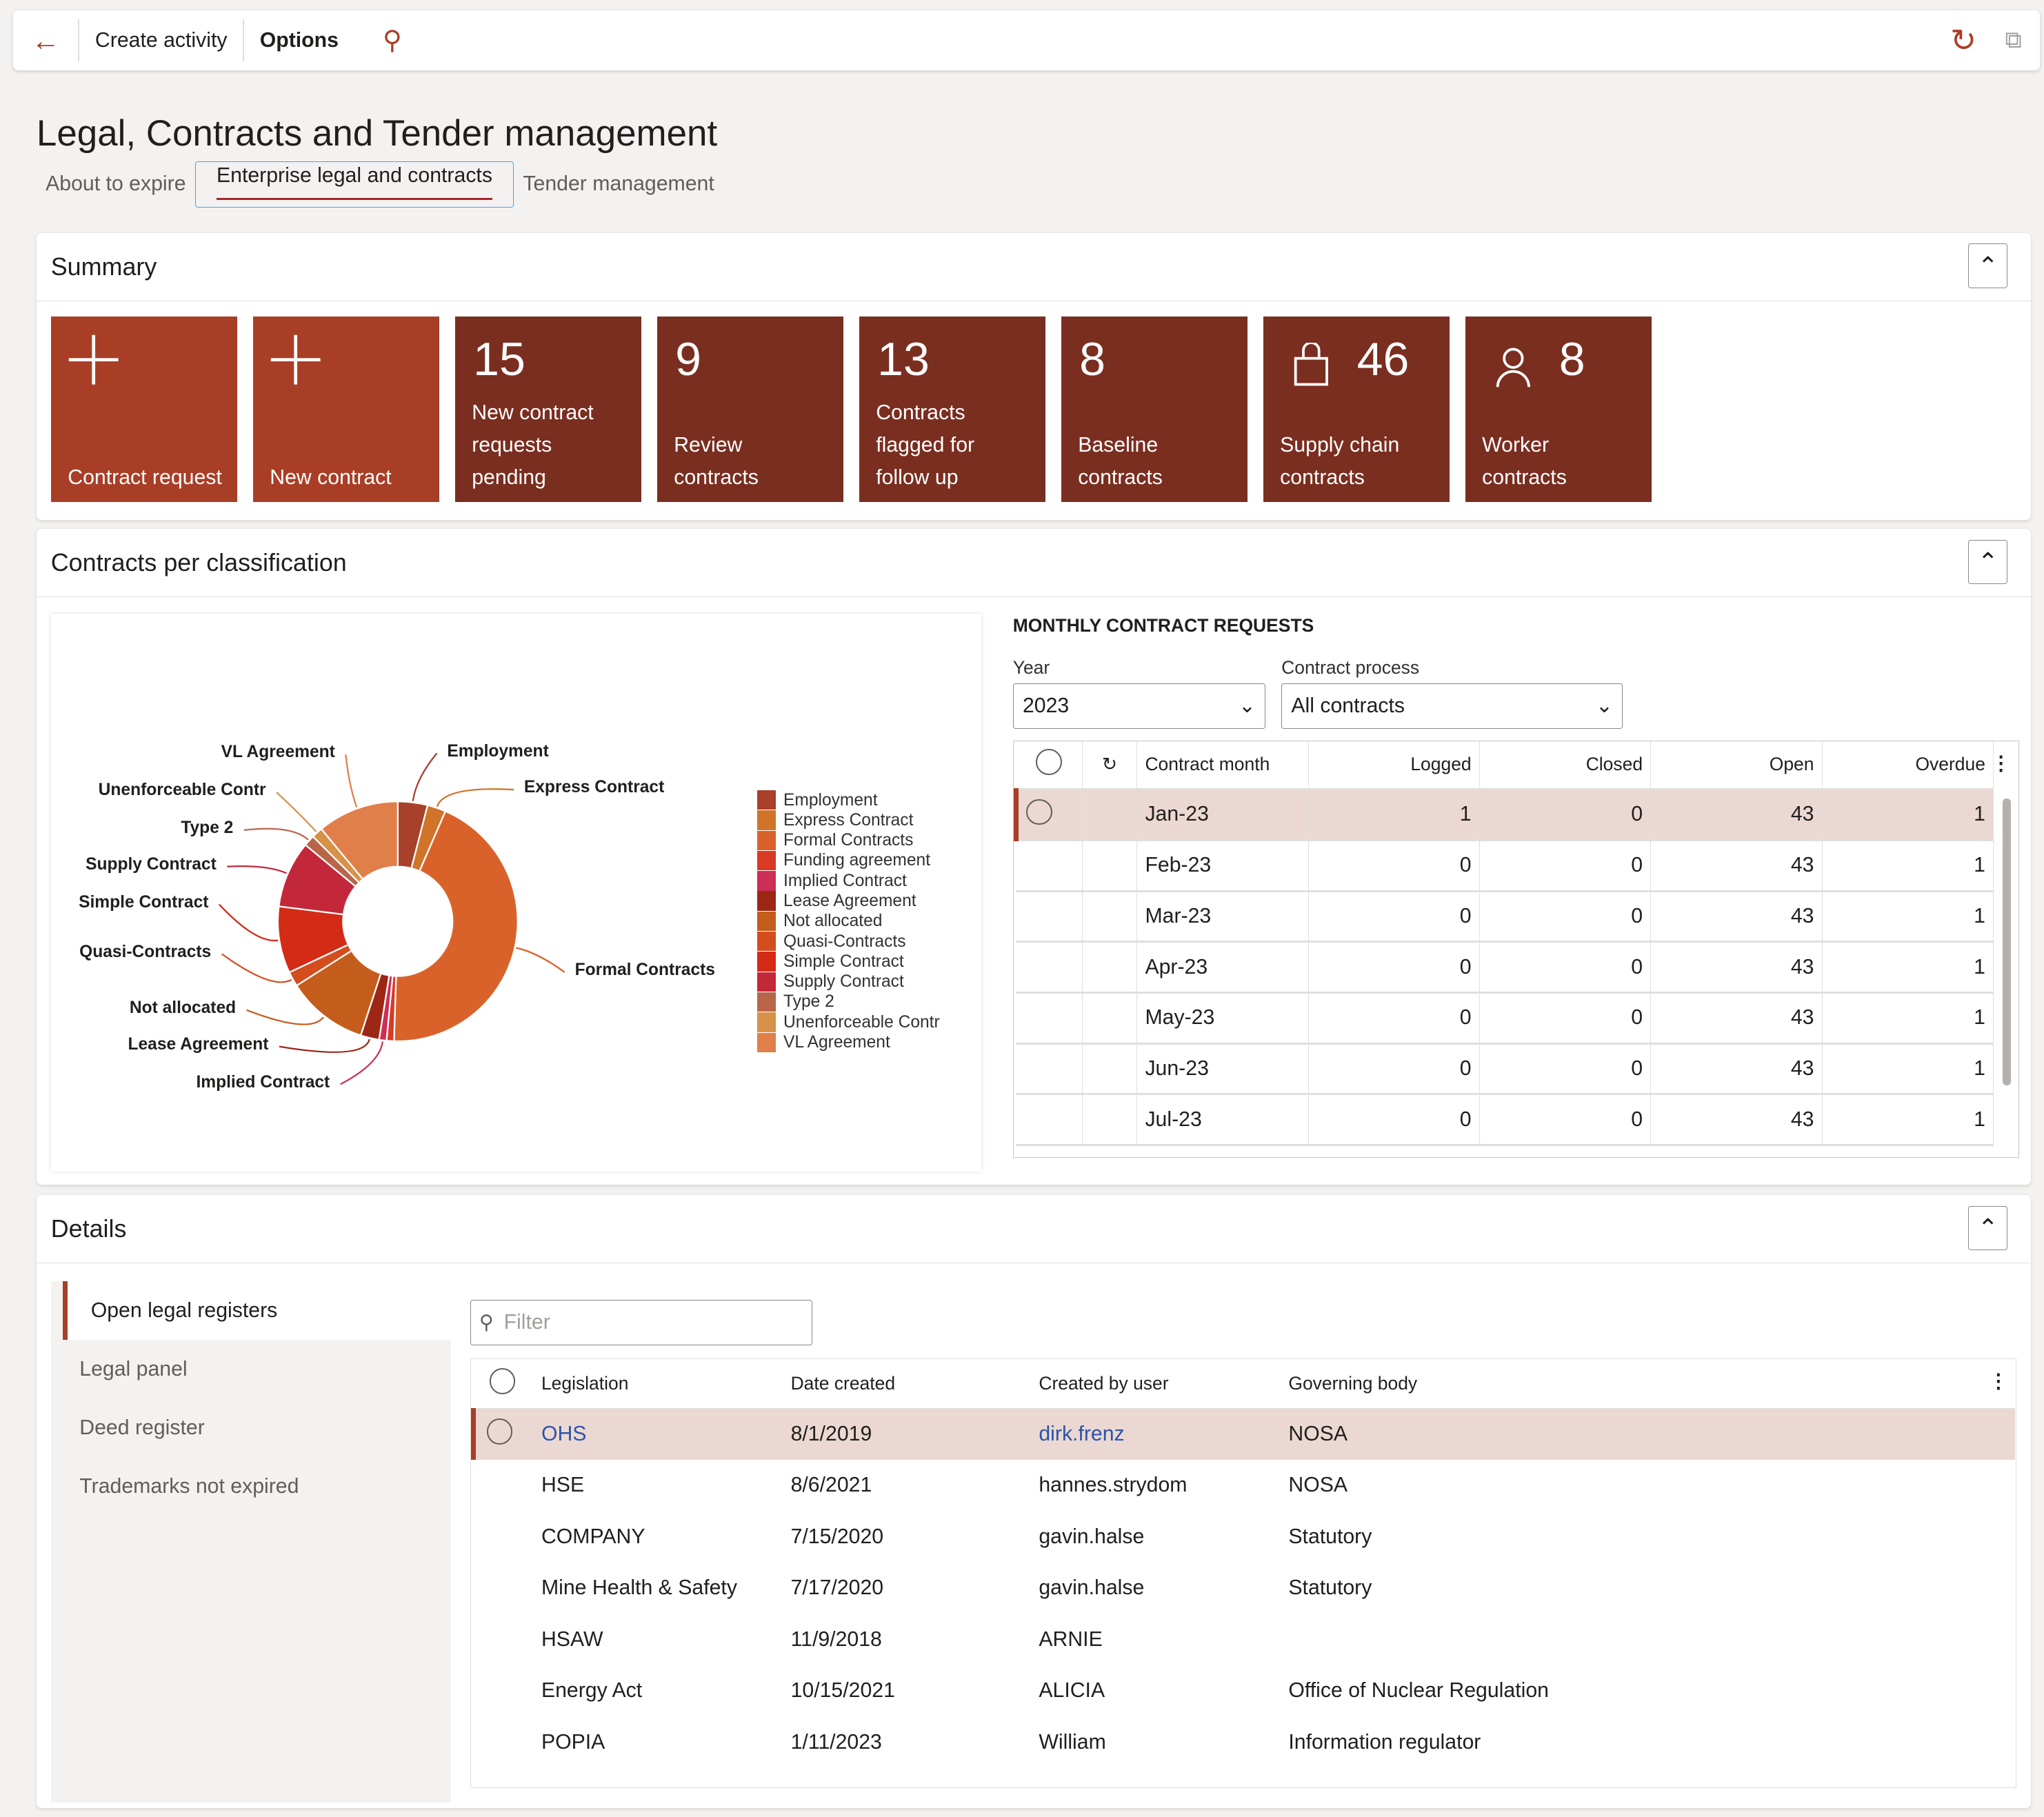 This screenshot has width=2044, height=1817. What do you see at coordinates (1559, 409) in the screenshot?
I see `tile-worker-contracts: 8 Worker contracts` at bounding box center [1559, 409].